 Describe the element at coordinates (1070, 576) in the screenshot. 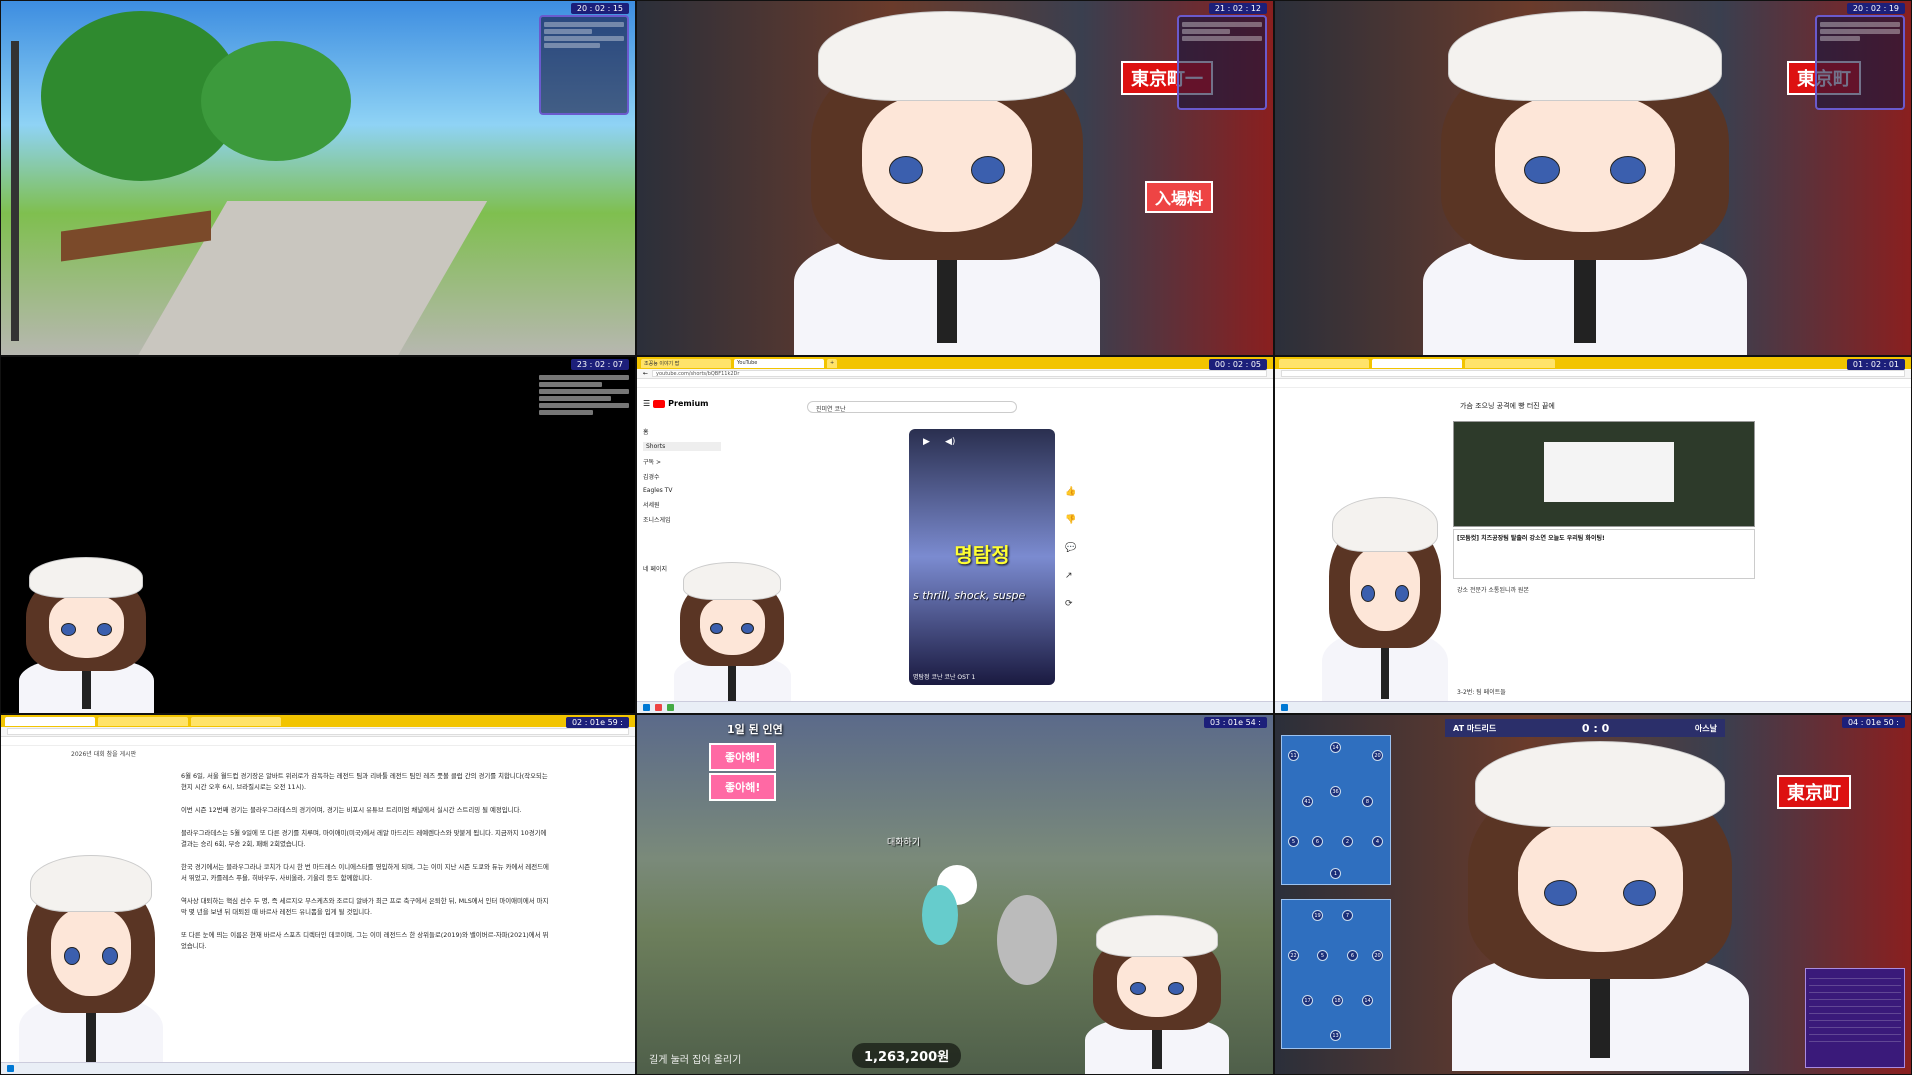

I see `share-icon: ↗` at that location.